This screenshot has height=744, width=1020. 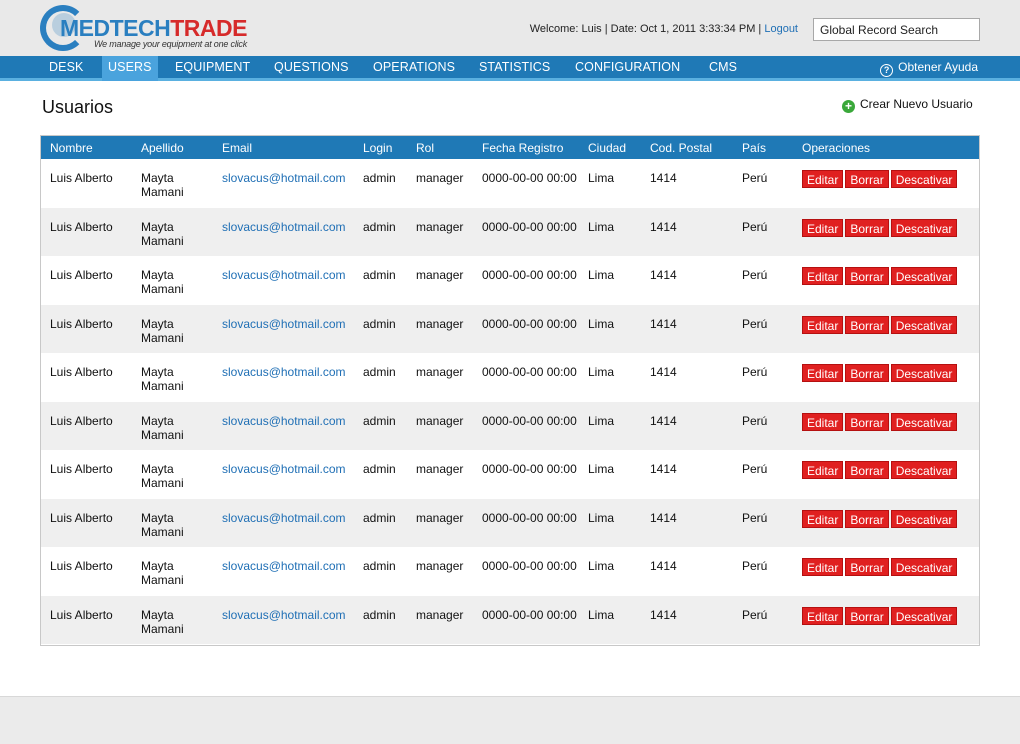 What do you see at coordinates (610, 147) in the screenshot?
I see `col-header-ciudad: Ciudad` at bounding box center [610, 147].